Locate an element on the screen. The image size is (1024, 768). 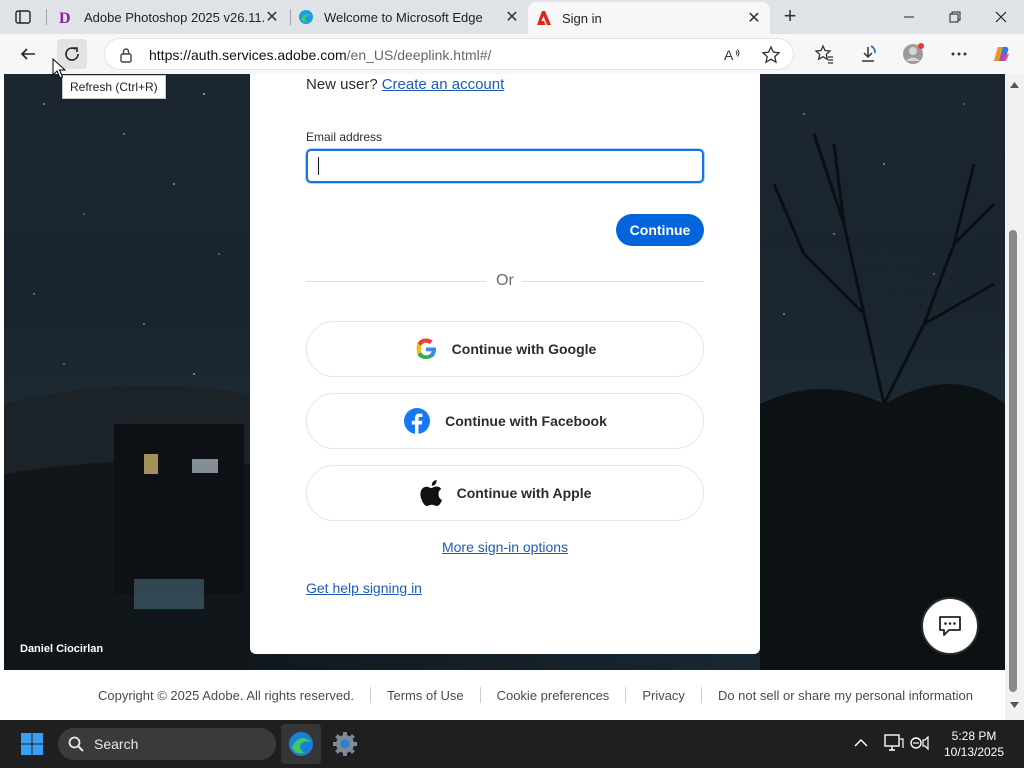
downloads-icon is located at coordinates (869, 53).